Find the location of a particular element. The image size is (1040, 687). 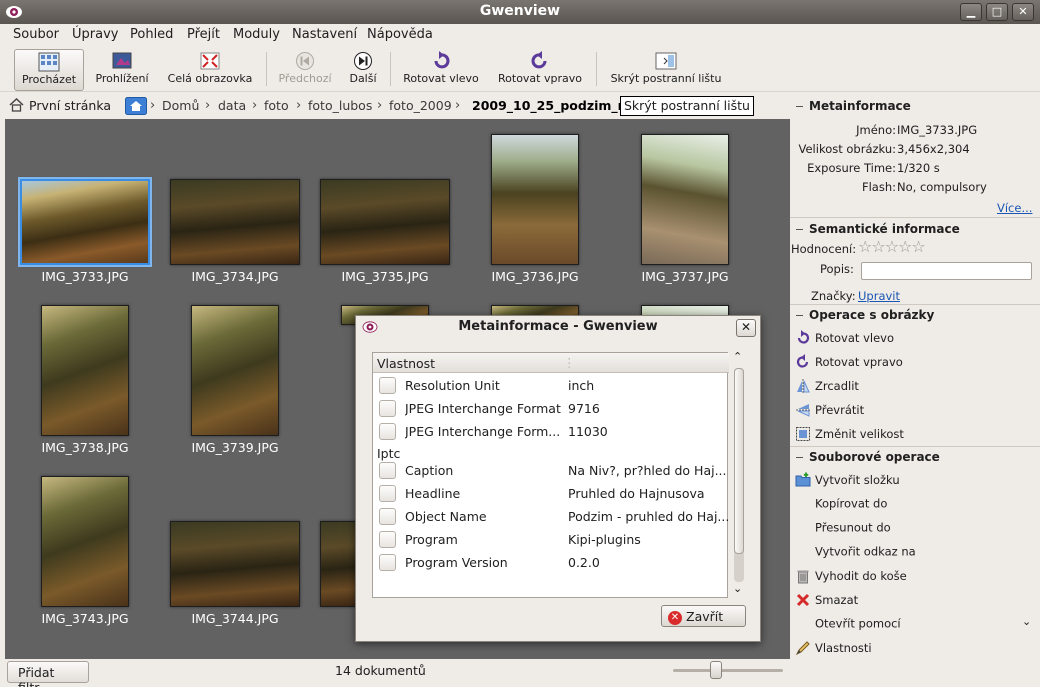

rotate-right-button: Rotovat vpravo is located at coordinates (540, 70).